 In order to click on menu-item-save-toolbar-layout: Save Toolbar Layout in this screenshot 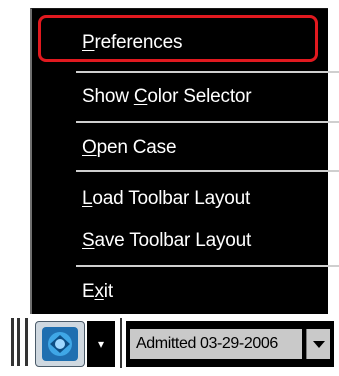, I will do `click(166, 241)`.